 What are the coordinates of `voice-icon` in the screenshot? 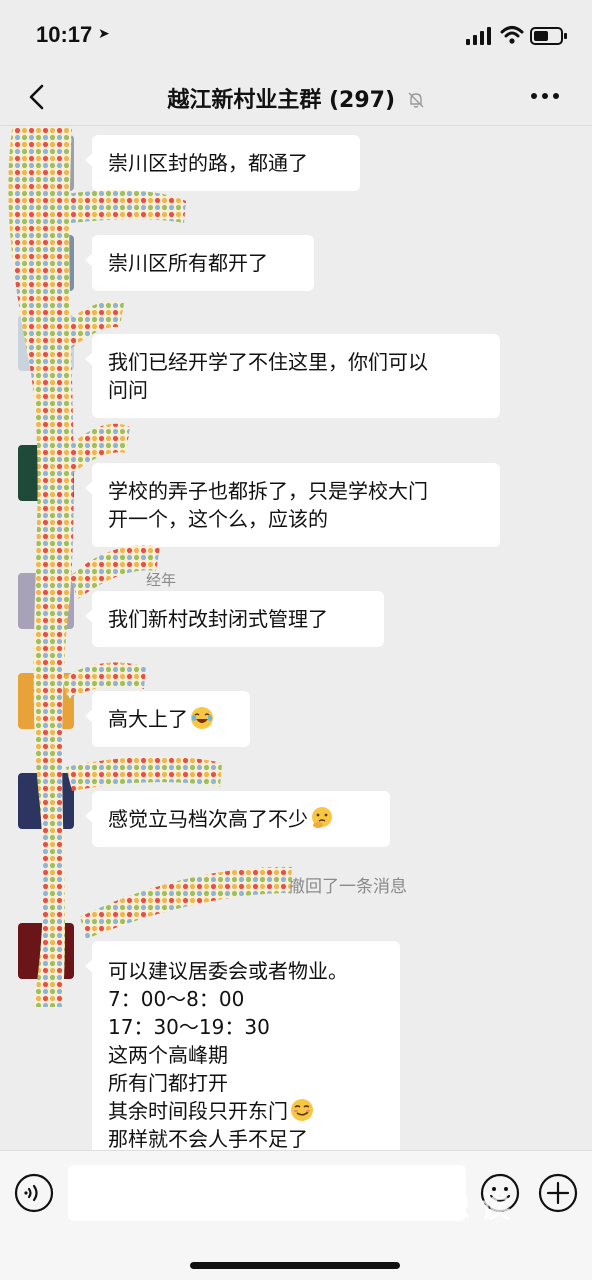 It's located at (34, 1193).